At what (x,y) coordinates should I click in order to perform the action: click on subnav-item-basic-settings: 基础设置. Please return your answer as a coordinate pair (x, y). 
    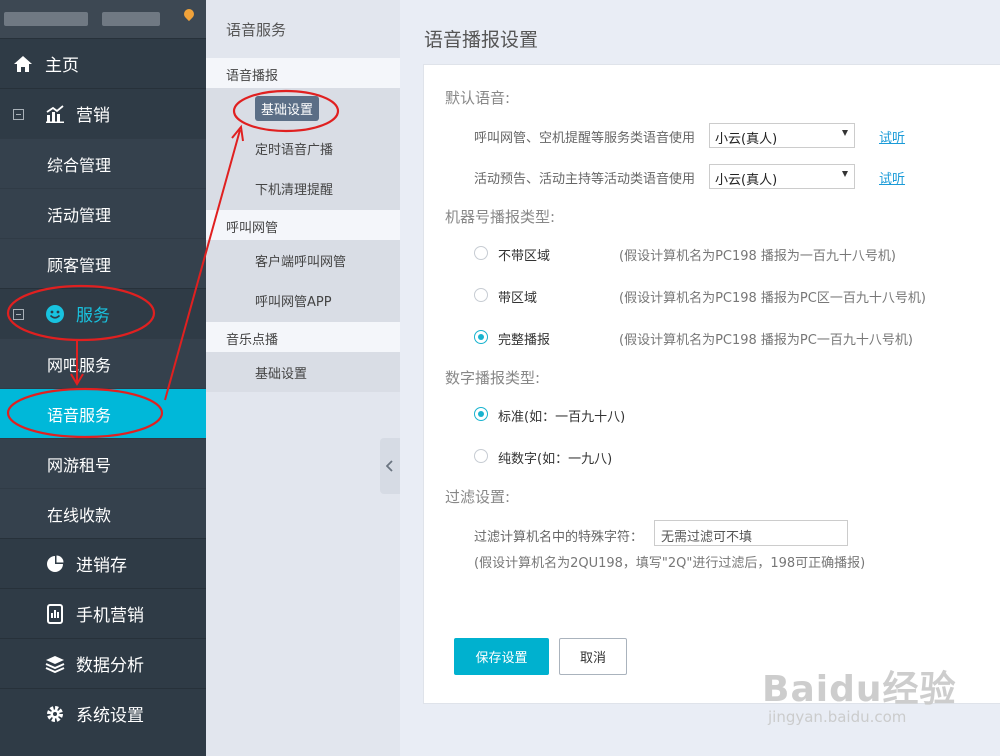
    Looking at the image, I should click on (303, 108).